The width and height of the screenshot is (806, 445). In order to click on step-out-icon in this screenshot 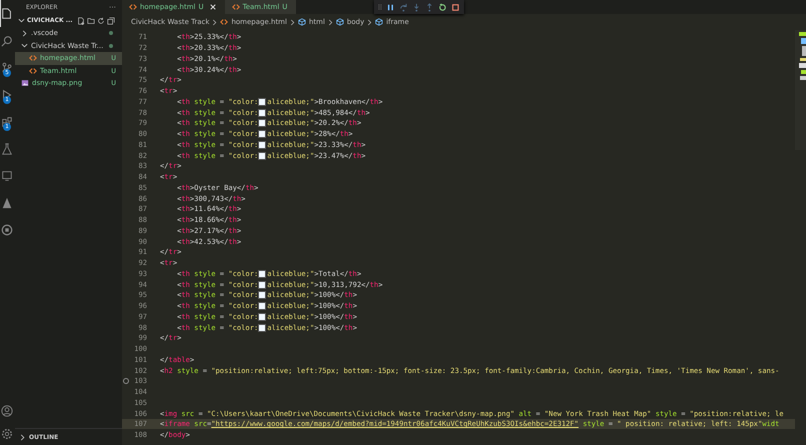, I will do `click(429, 7)`.